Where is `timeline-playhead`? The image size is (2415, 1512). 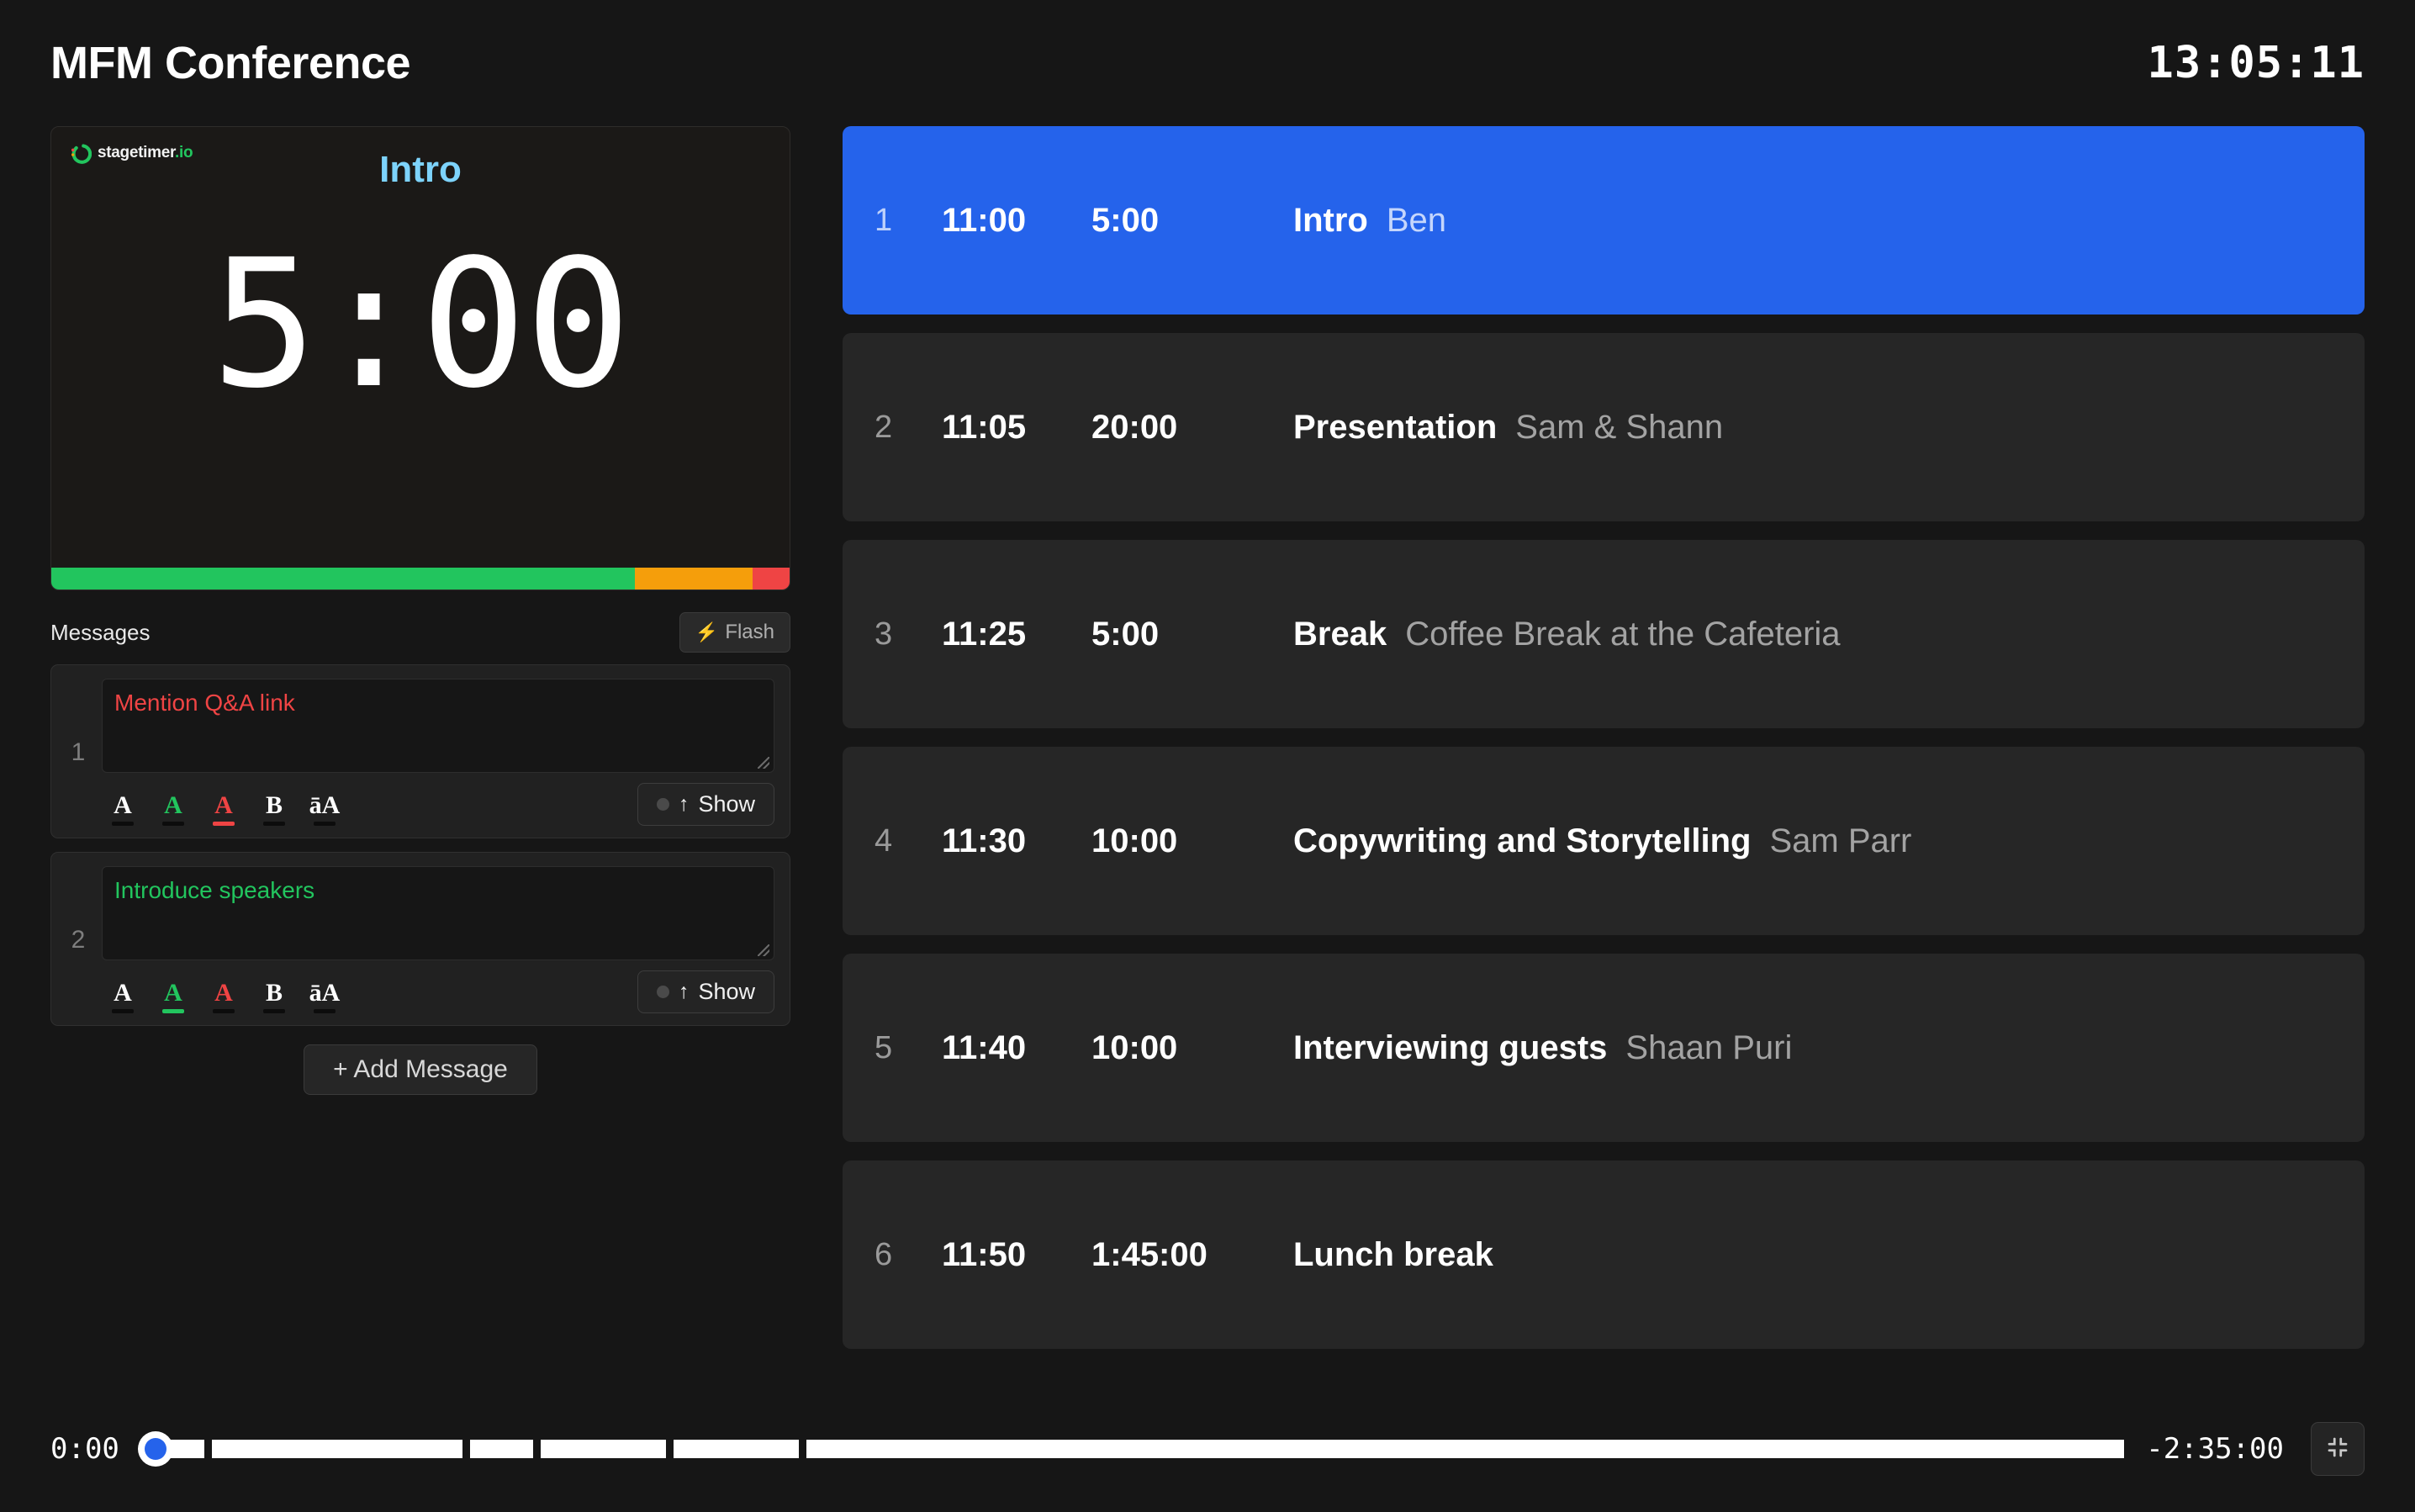 timeline-playhead is located at coordinates (155, 1449).